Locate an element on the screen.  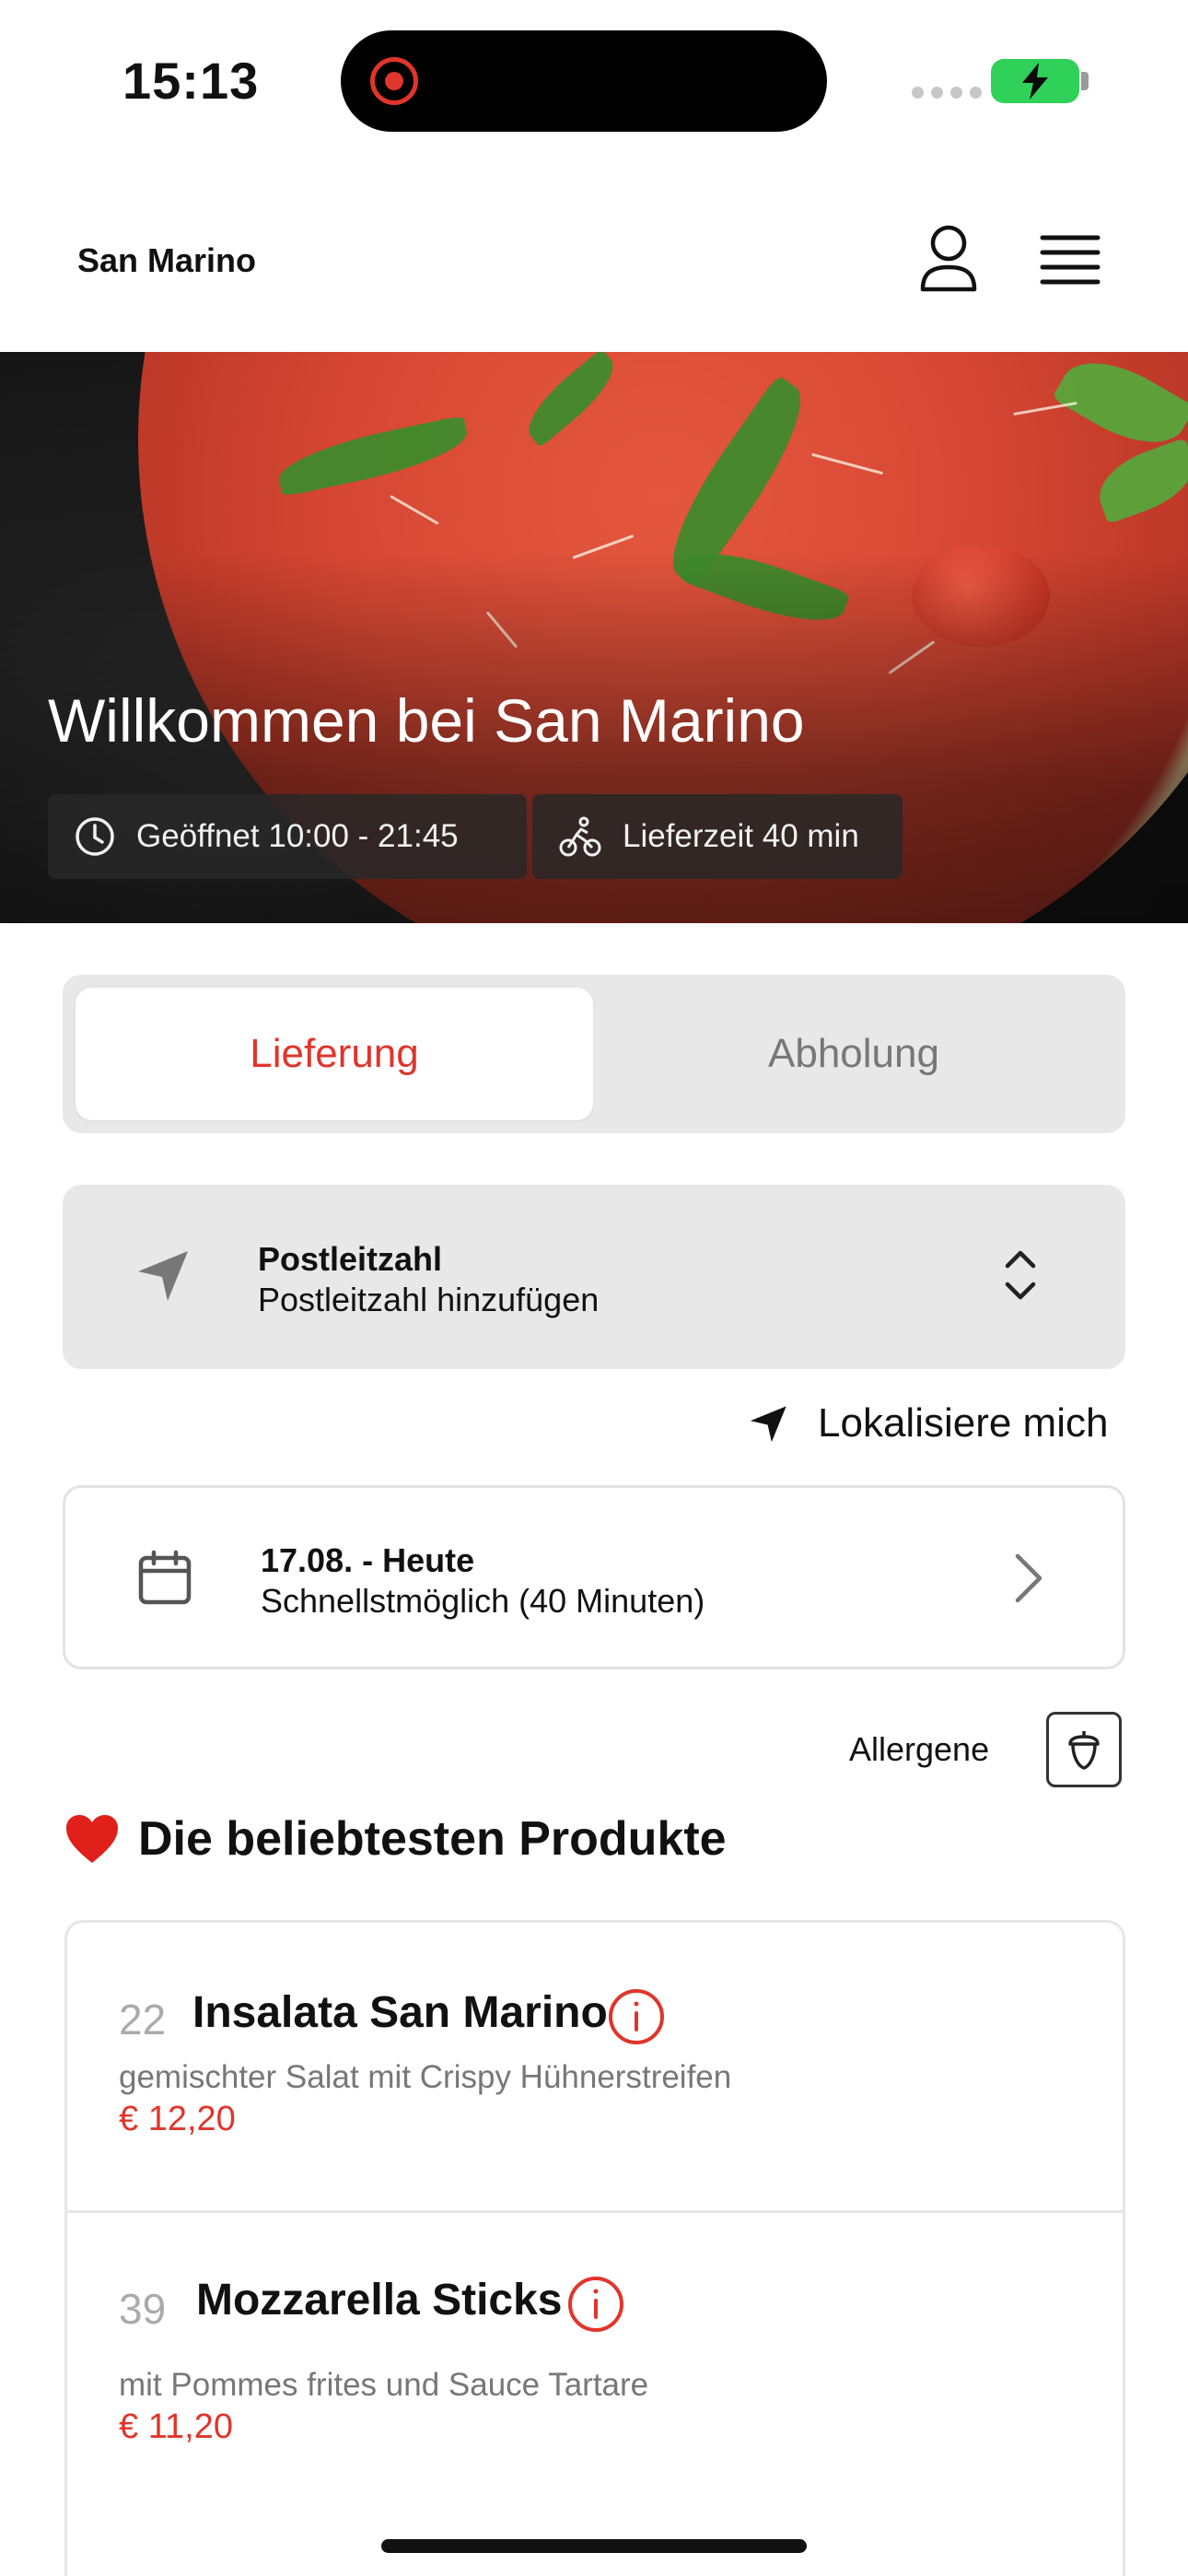
delivery-time-badge: Lieferzeit 40 min is located at coordinates (717, 837).